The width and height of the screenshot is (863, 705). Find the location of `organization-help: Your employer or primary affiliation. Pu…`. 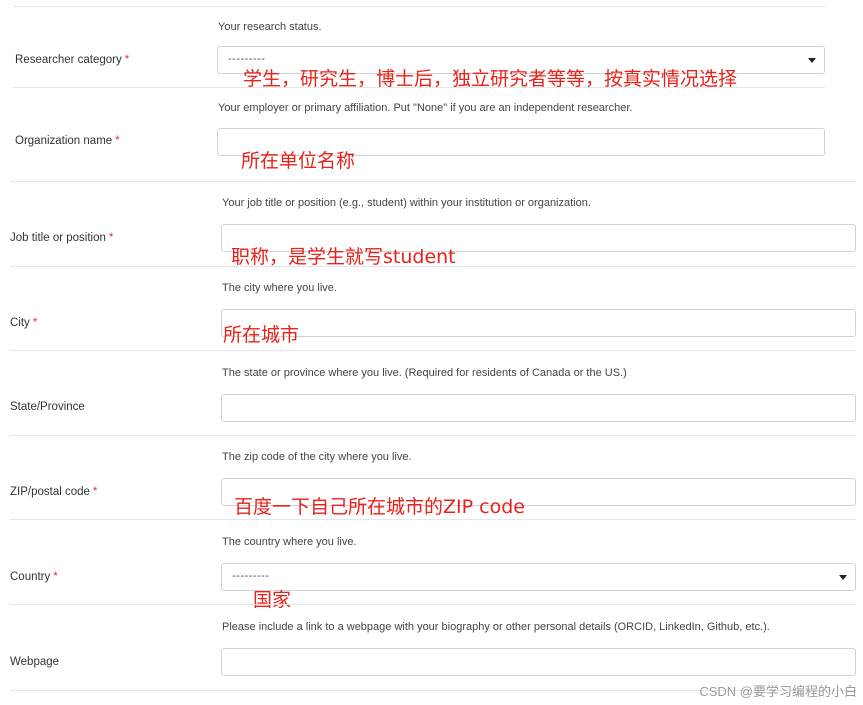

organization-help: Your employer or primary affiliation. Pu… is located at coordinates (425, 108).